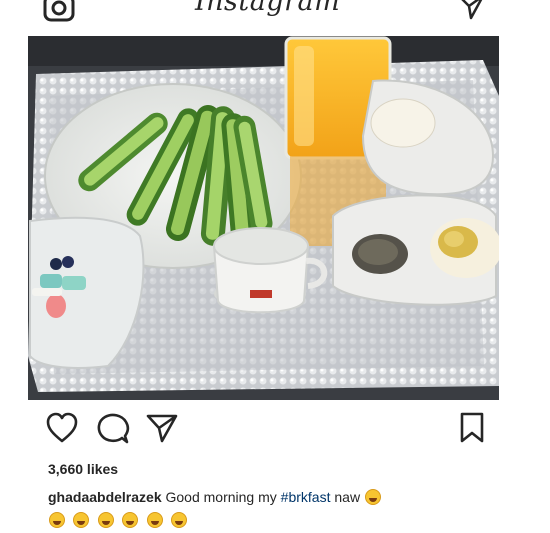 The height and width of the screenshot is (533, 550). Describe the element at coordinates (105, 497) in the screenshot. I see `caption-username: ghadaabdelrazek` at that location.